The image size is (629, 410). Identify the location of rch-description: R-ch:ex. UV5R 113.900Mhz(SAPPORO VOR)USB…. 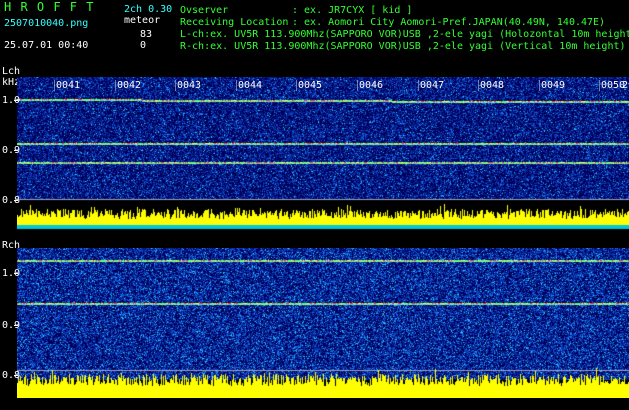
(403, 46).